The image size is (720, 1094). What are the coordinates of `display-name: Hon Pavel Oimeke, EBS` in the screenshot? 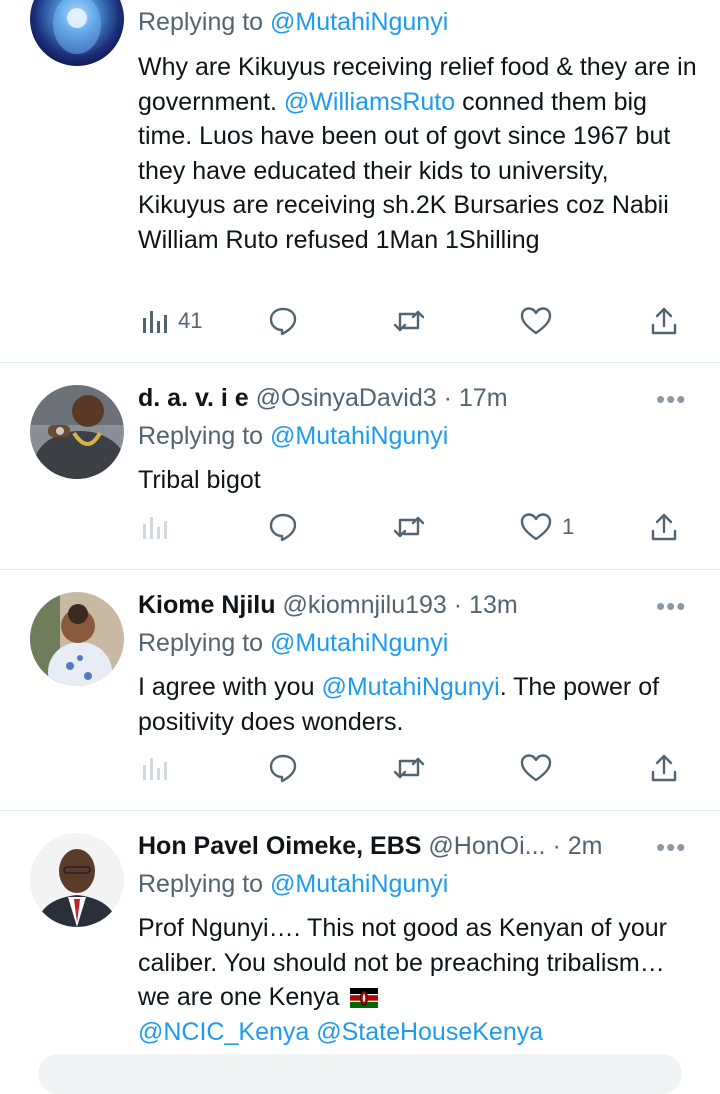 It's located at (279, 846).